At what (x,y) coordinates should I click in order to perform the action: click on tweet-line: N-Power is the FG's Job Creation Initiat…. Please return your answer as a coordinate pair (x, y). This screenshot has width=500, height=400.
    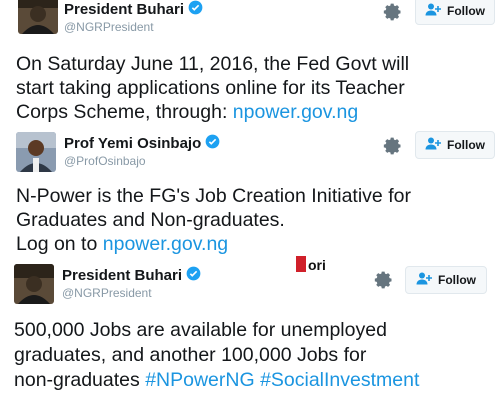
    Looking at the image, I should click on (213, 196).